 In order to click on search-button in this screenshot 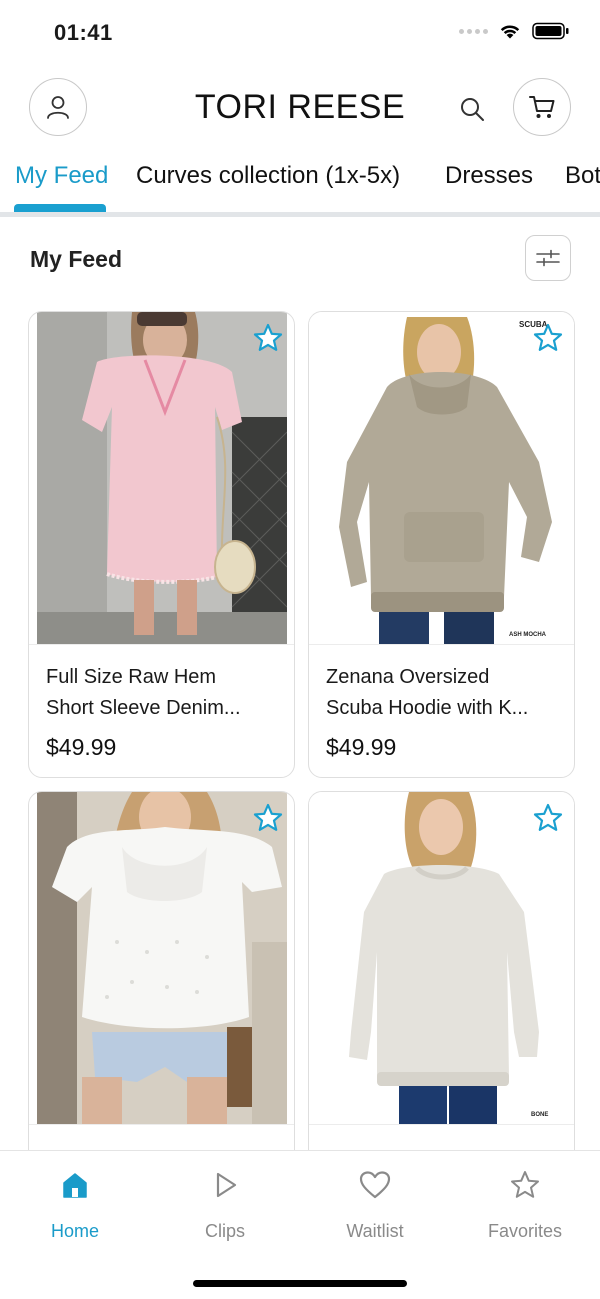, I will do `click(472, 109)`.